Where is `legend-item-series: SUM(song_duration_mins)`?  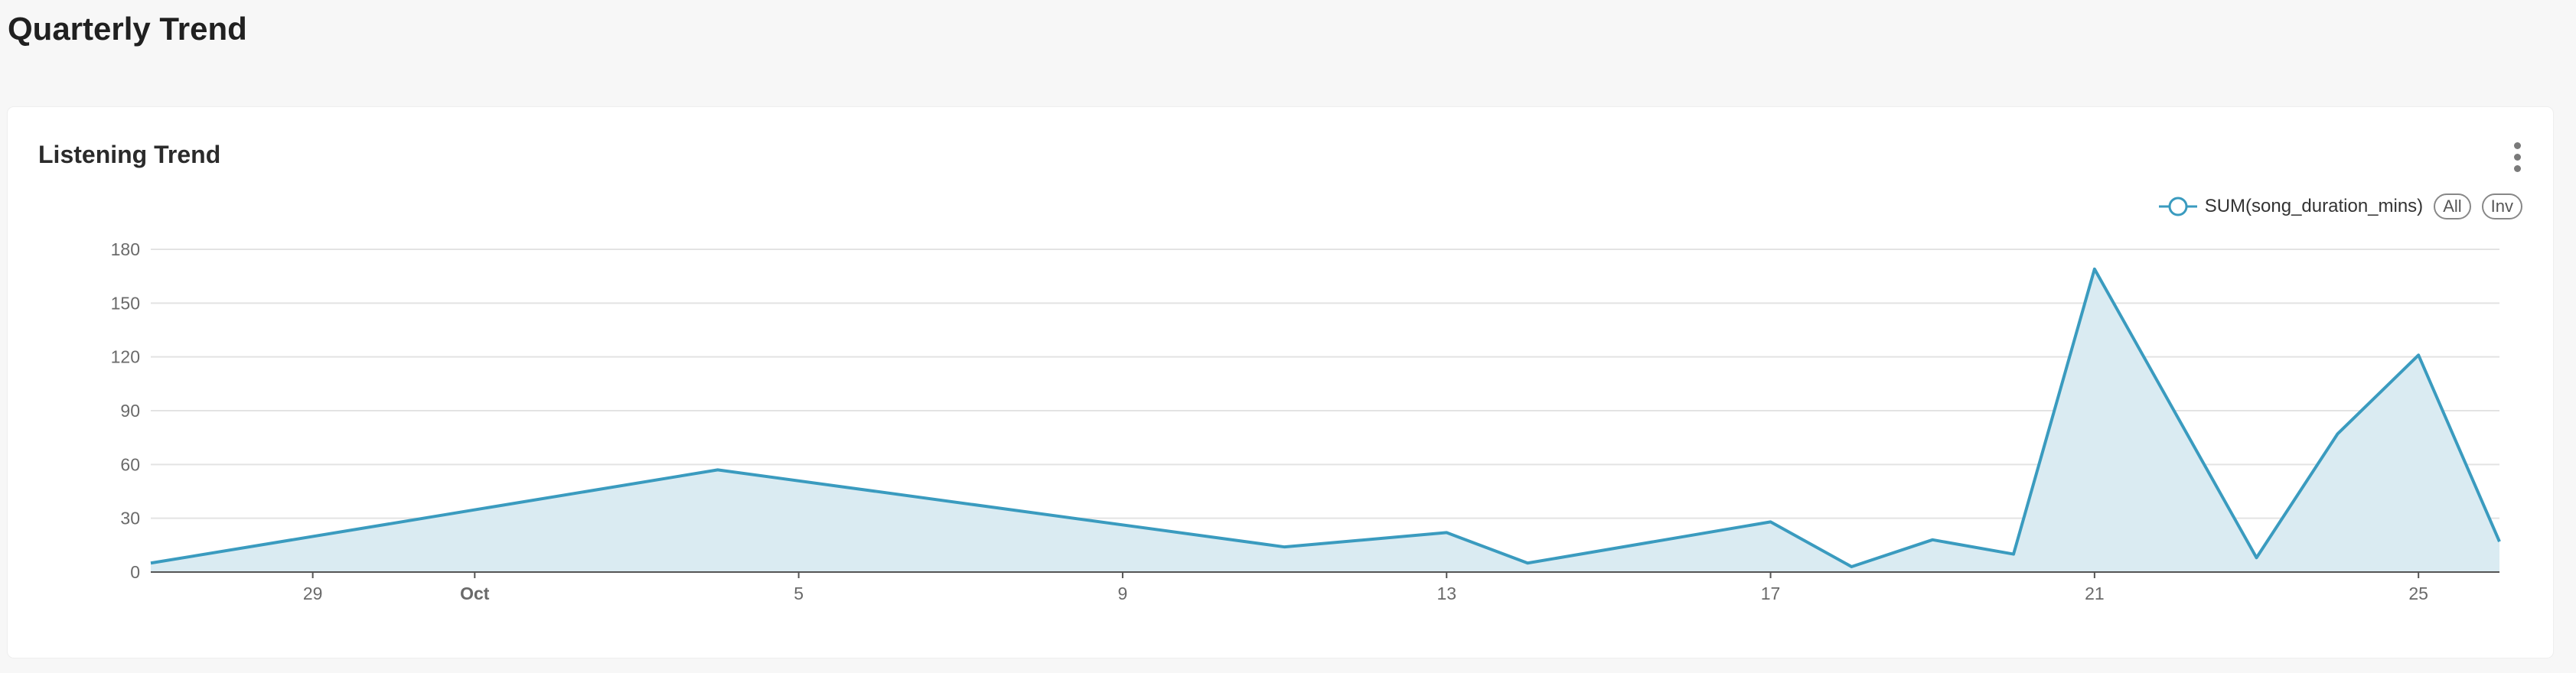 legend-item-series: SUM(song_duration_mins) is located at coordinates (2291, 206).